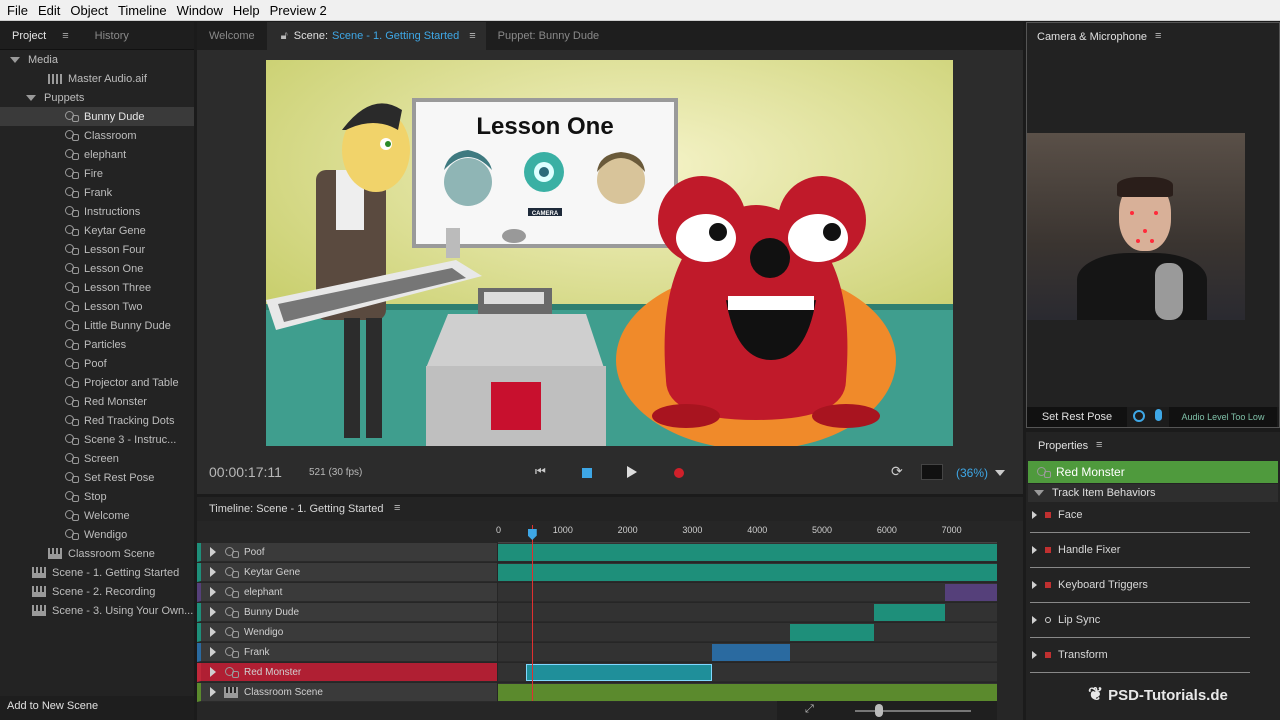 The height and width of the screenshot is (720, 1280). What do you see at coordinates (932, 472) in the screenshot?
I see `background-color-swatch` at bounding box center [932, 472].